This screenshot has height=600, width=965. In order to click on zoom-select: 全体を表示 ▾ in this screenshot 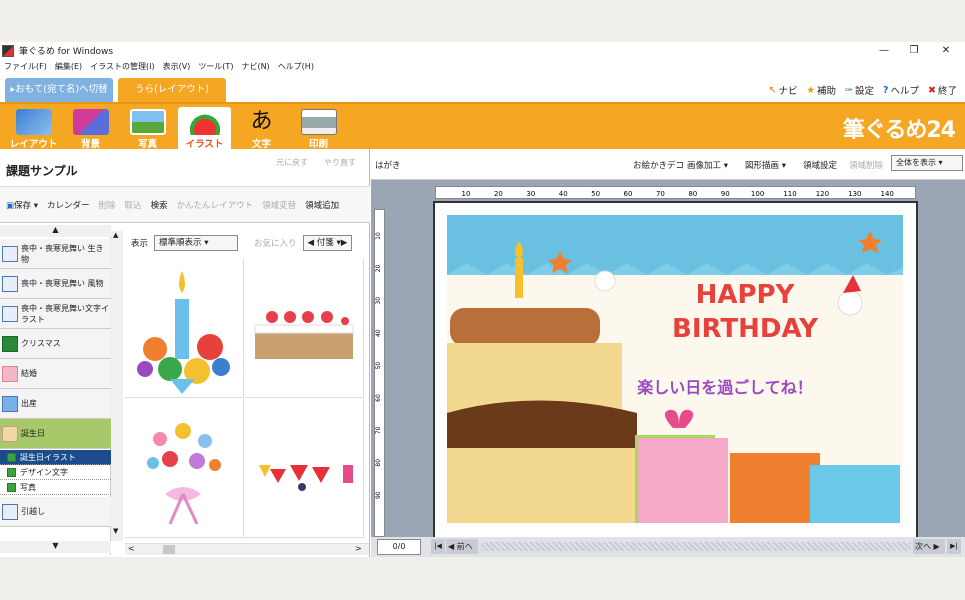, I will do `click(927, 163)`.